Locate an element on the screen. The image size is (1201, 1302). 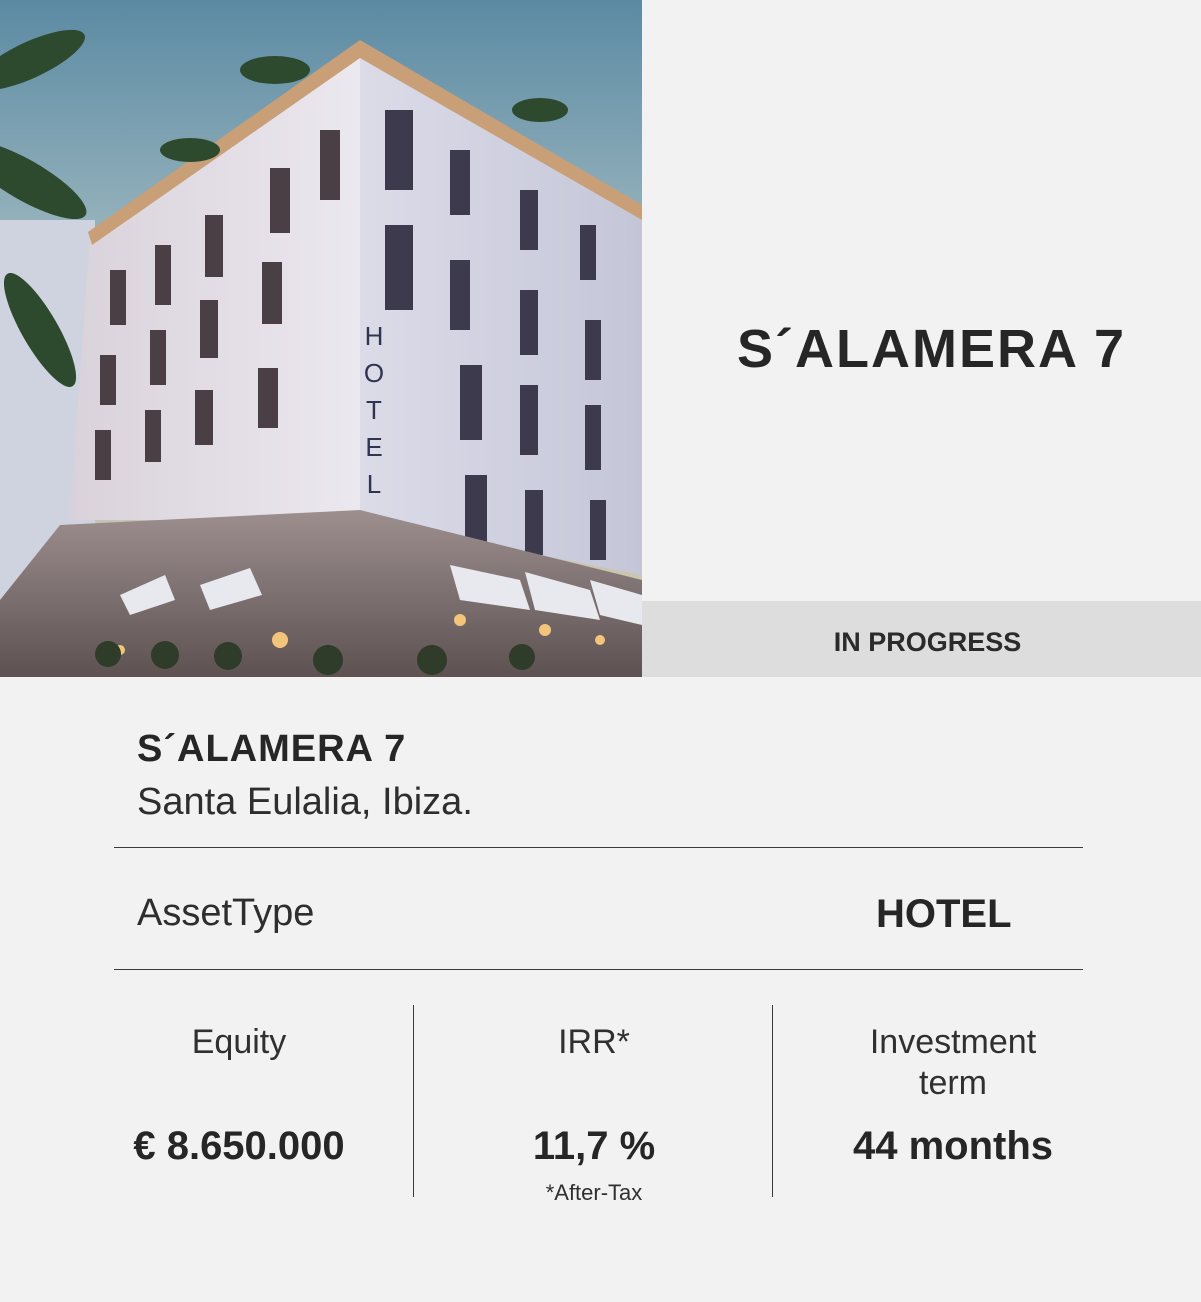
metric-label: Investment term is located at coordinates (953, 1062).